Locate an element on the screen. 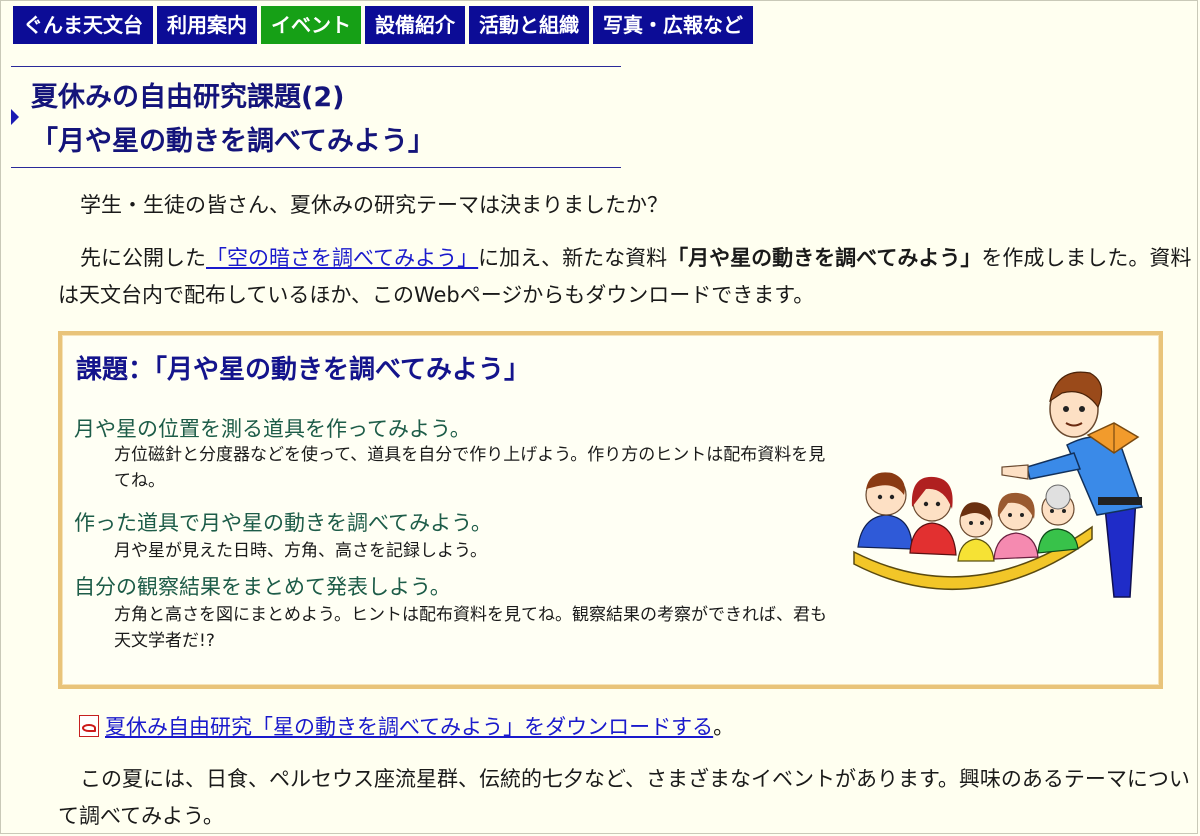 The height and width of the screenshot is (836, 1200). task-2-heading: 作った道具で月や星の動きを調べてみよう。 is located at coordinates (283, 523).